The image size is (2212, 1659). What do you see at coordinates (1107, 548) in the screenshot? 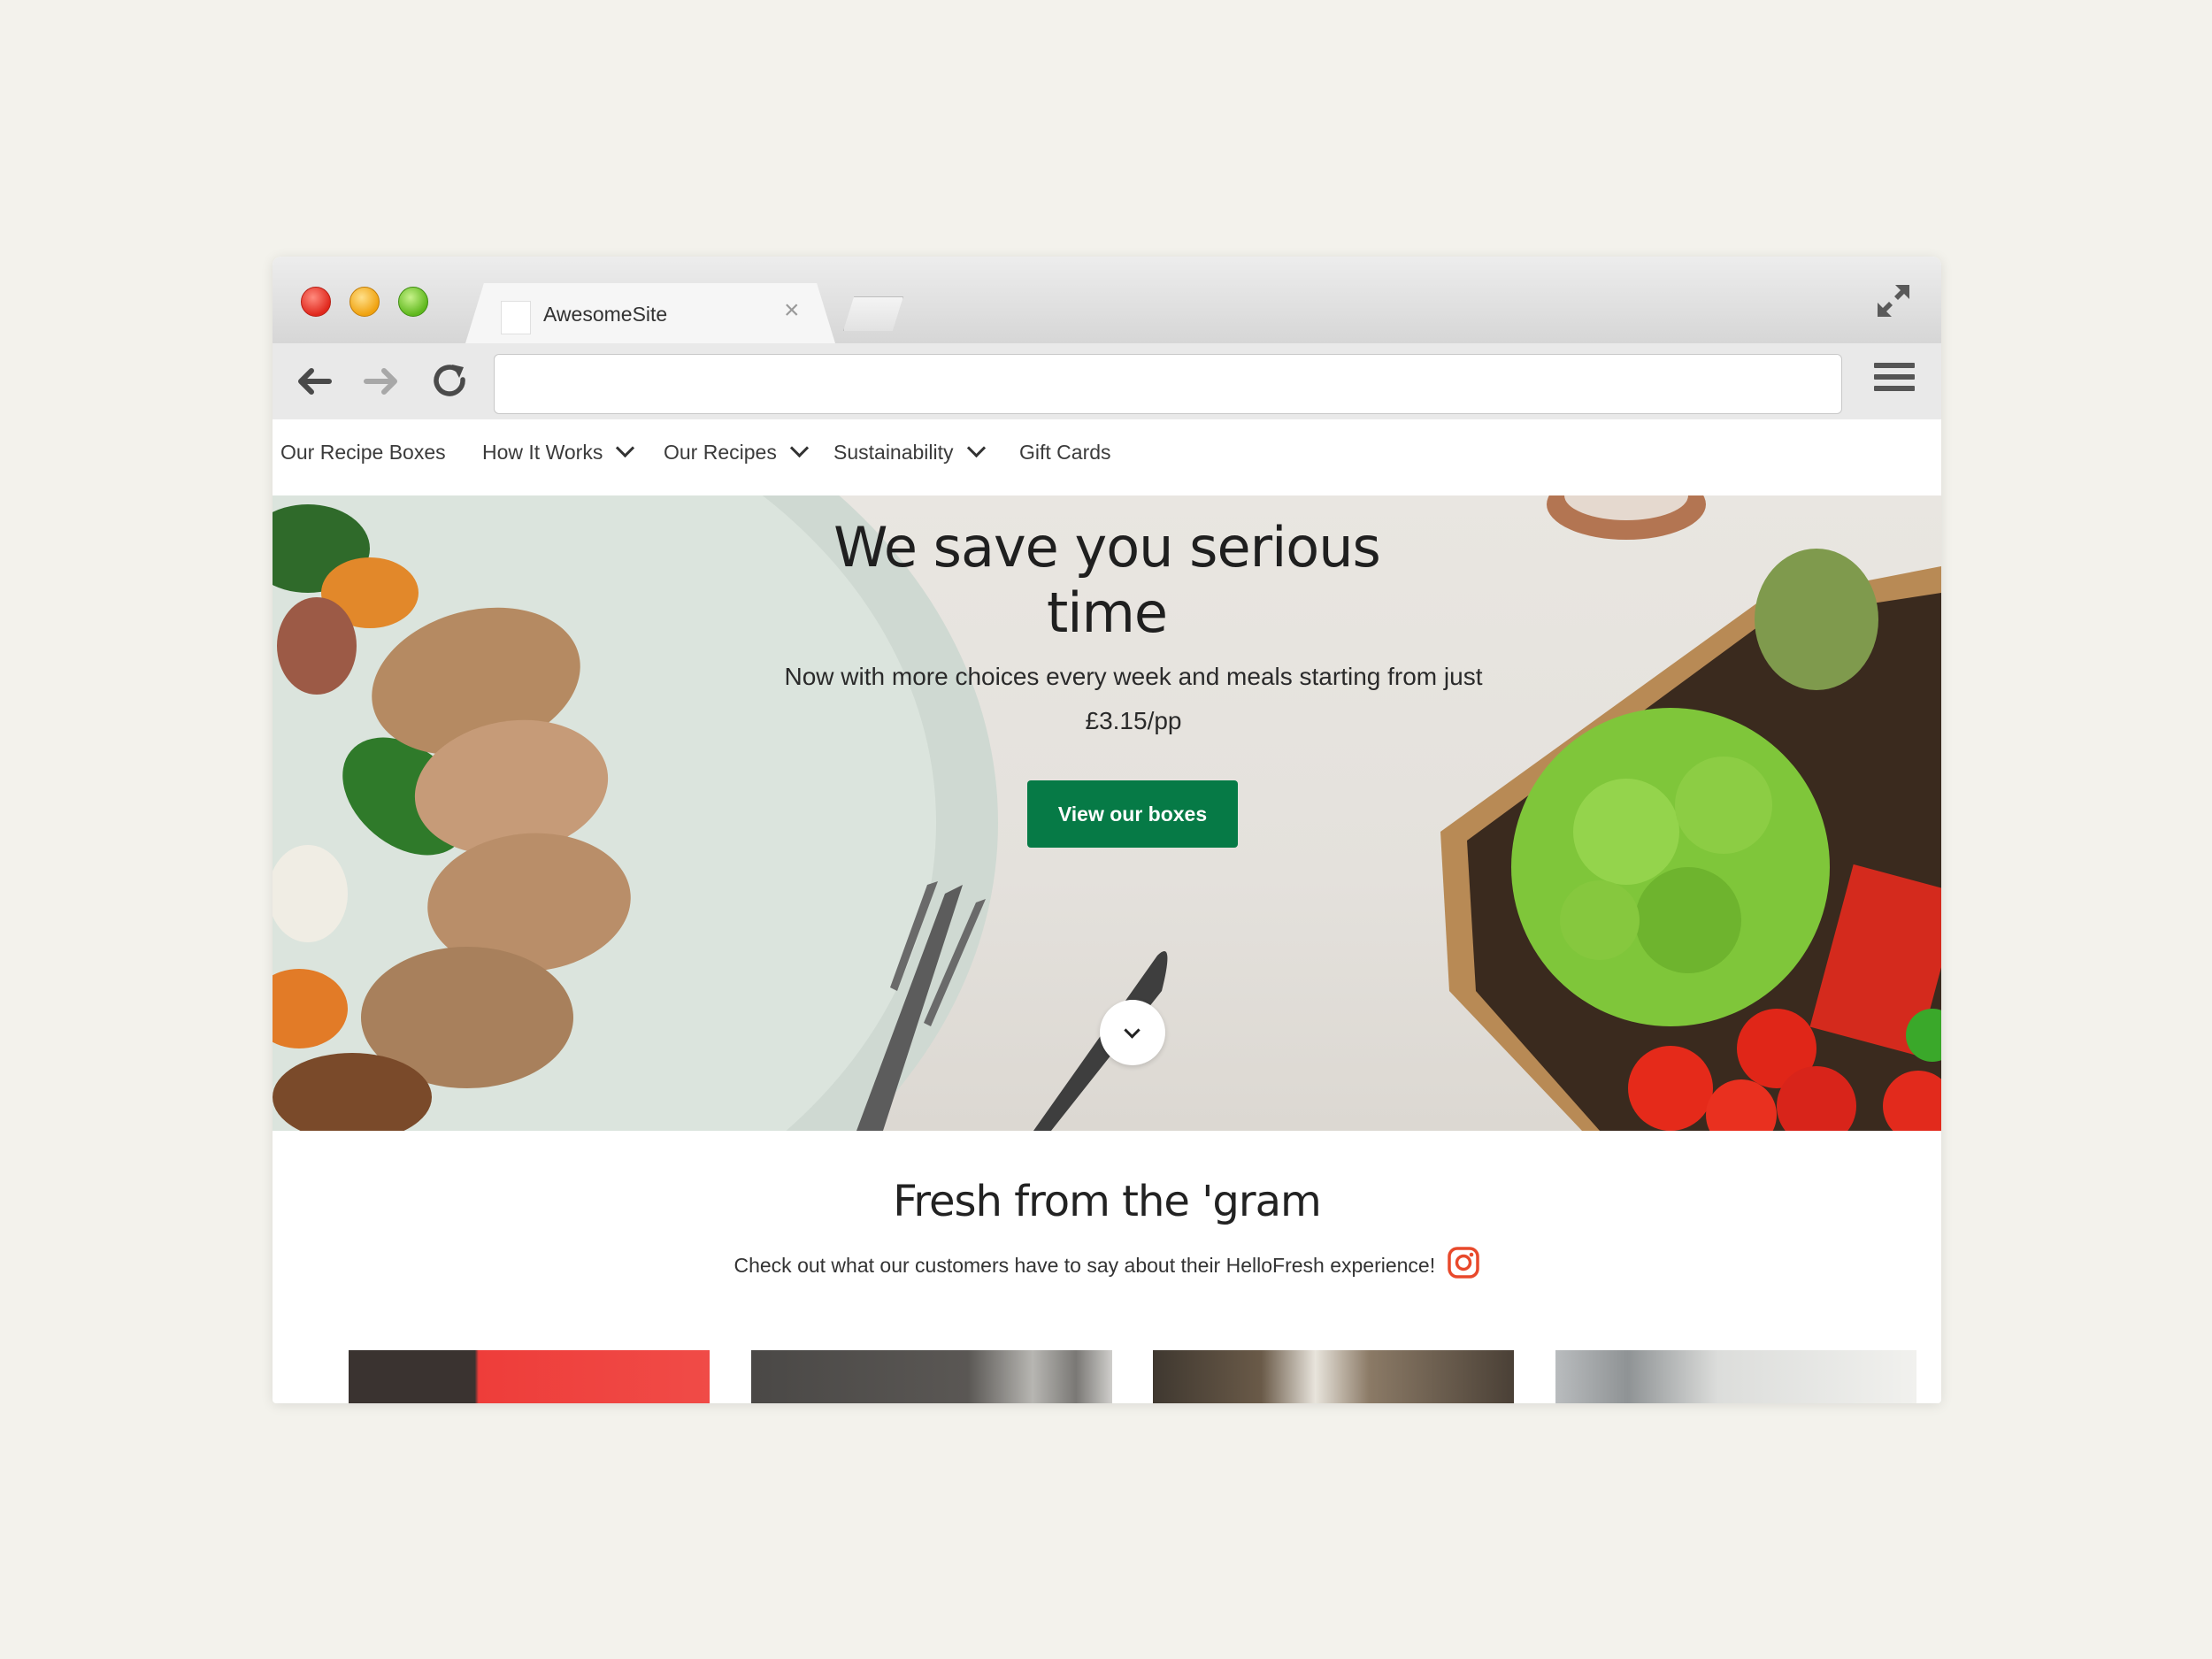
I see `hero-title-line1: We save you serious` at bounding box center [1107, 548].